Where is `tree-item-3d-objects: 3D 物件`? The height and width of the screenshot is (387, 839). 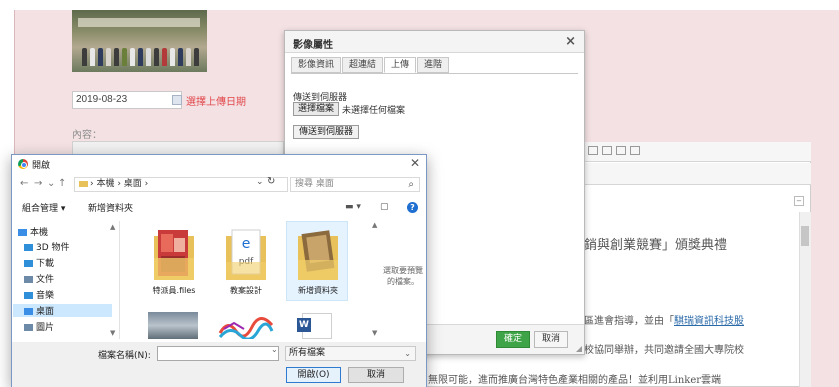 tree-item-3d-objects: 3D 物件 is located at coordinates (47, 246).